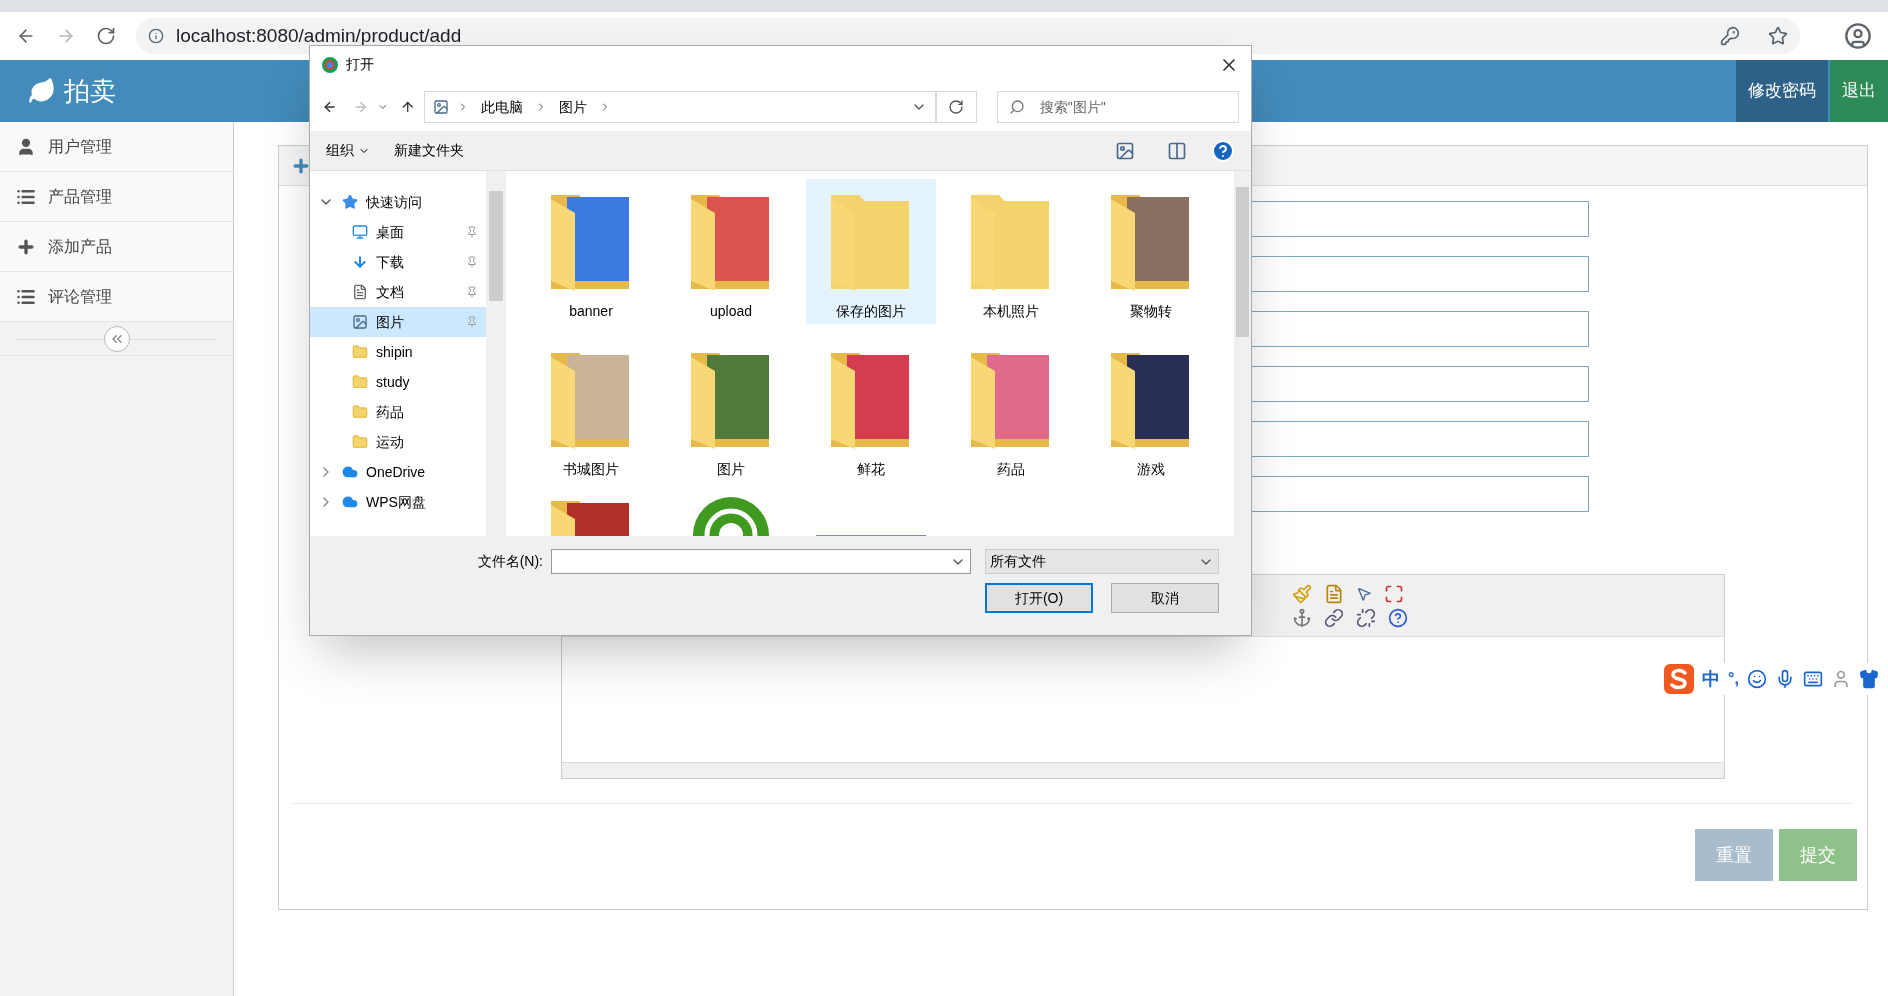 This screenshot has height=996, width=1888. I want to click on ime-mode: 中, so click(1711, 679).